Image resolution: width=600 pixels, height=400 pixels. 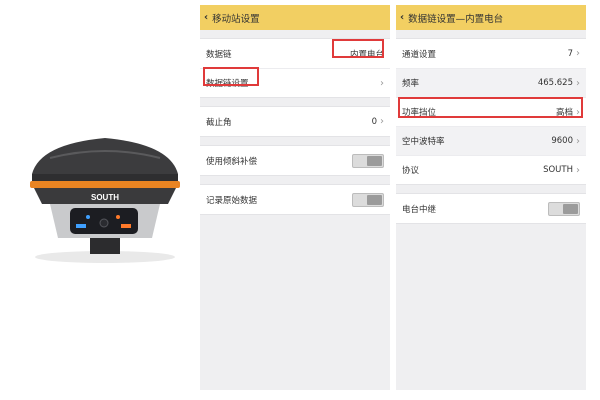 I want to click on channel-value: 7, so click(x=570, y=53).